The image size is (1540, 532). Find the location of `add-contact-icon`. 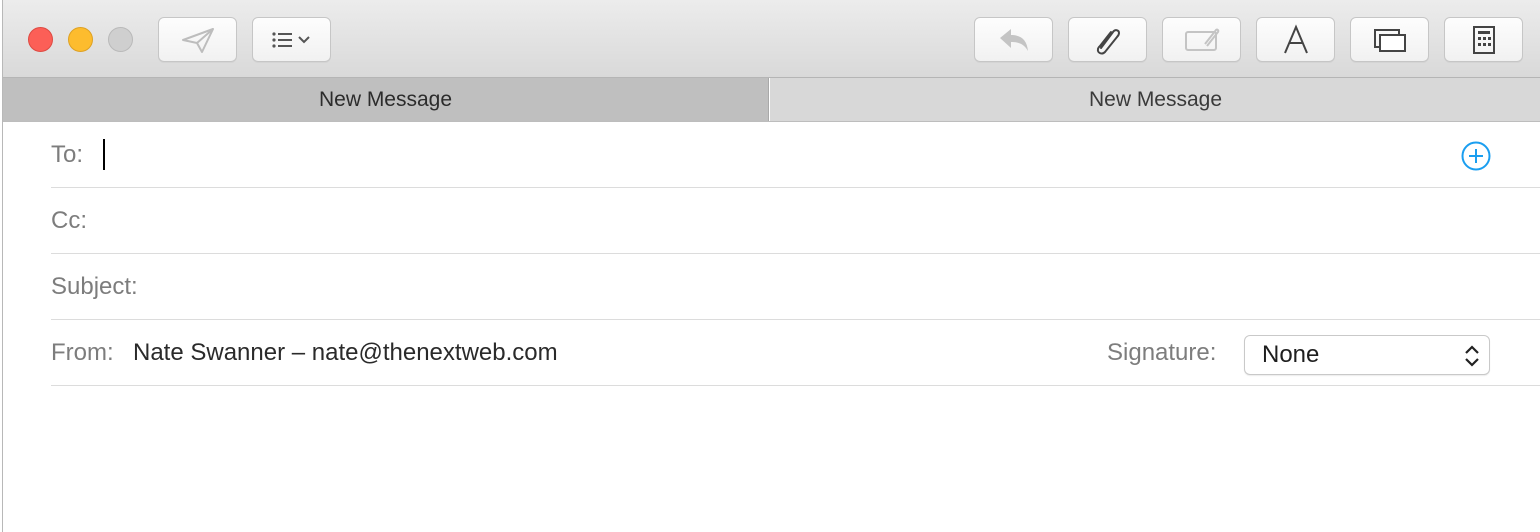

add-contact-icon is located at coordinates (1476, 158).